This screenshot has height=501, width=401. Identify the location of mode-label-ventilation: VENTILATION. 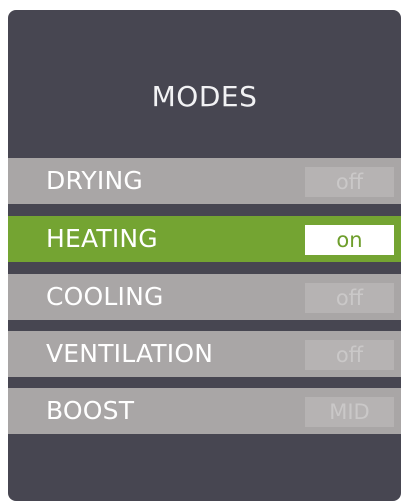
(130, 353).